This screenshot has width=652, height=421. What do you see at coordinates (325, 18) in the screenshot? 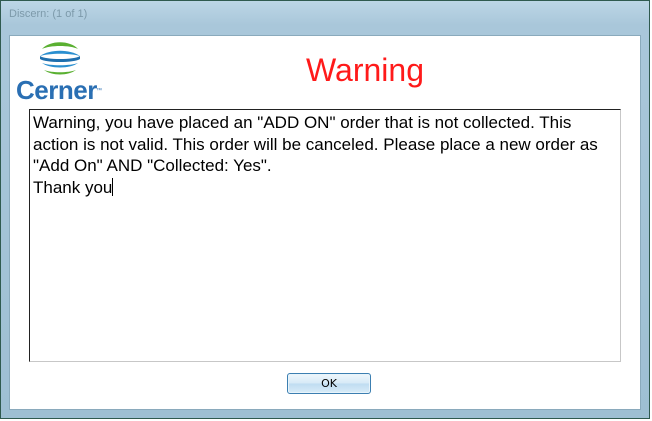
I see `title-bar: Discern: (1 of 1)` at bounding box center [325, 18].